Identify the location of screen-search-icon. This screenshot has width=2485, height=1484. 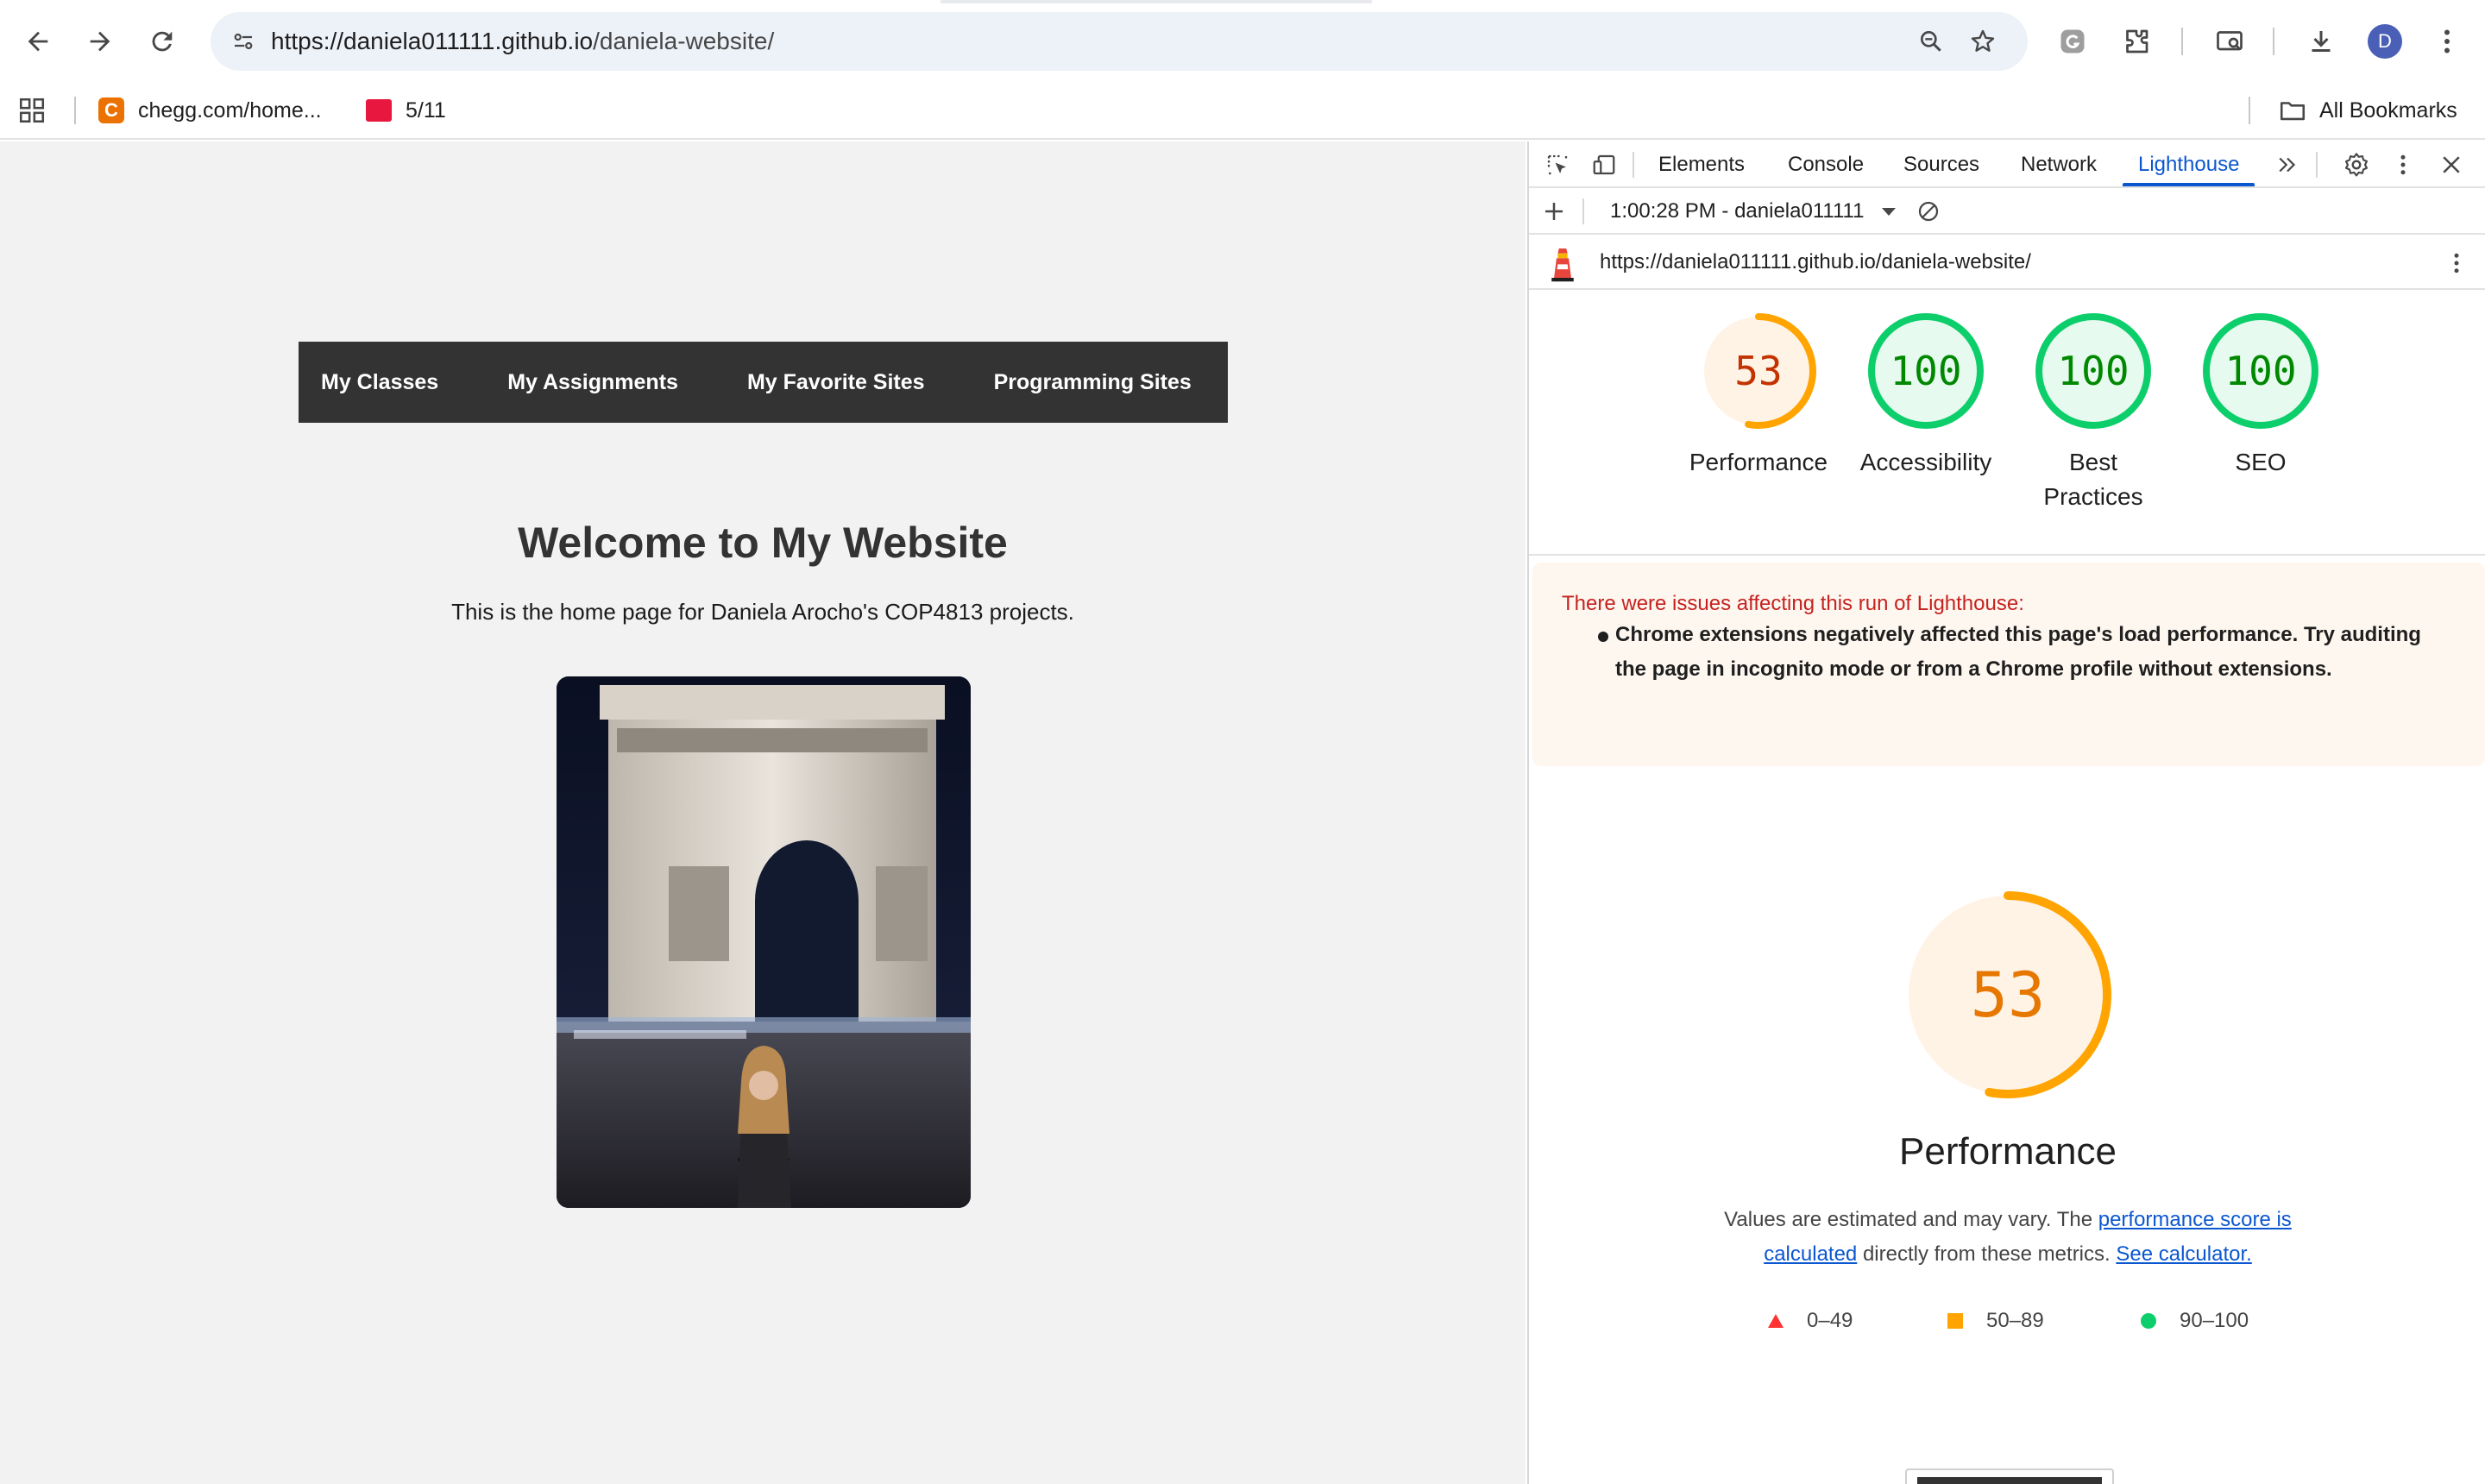
(2229, 41).